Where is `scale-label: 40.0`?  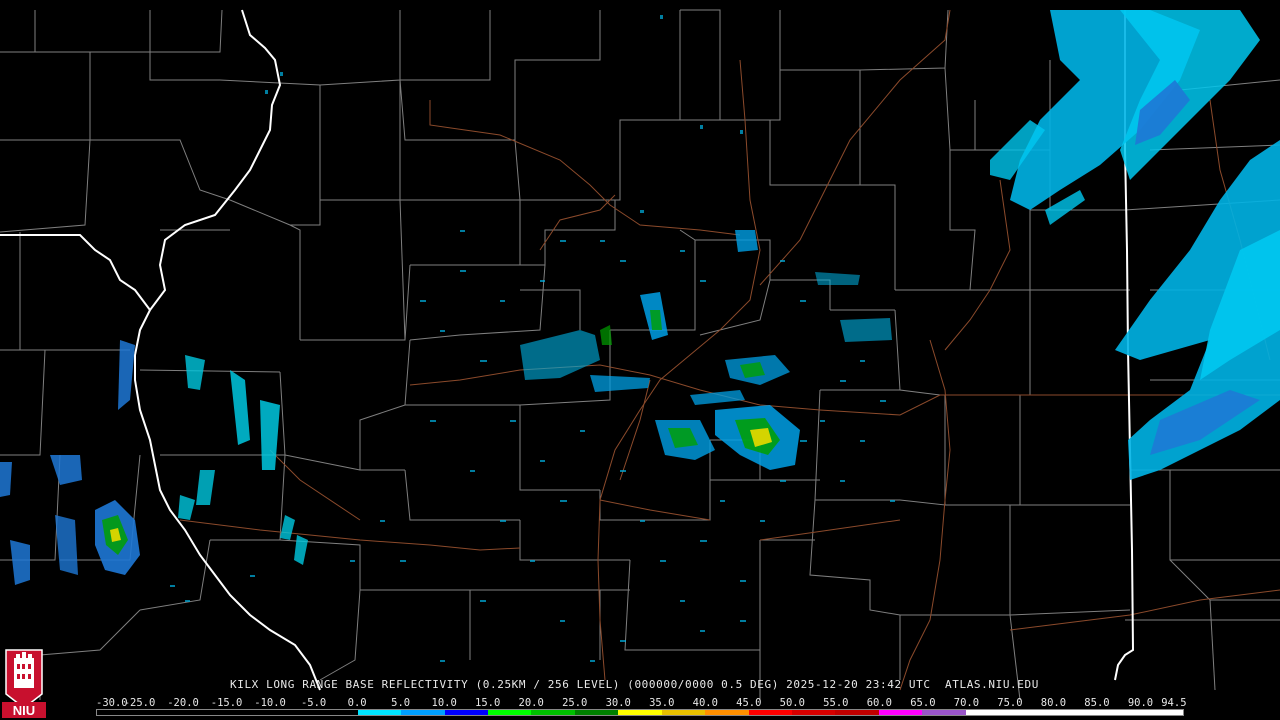 scale-label: 40.0 is located at coordinates (705, 703).